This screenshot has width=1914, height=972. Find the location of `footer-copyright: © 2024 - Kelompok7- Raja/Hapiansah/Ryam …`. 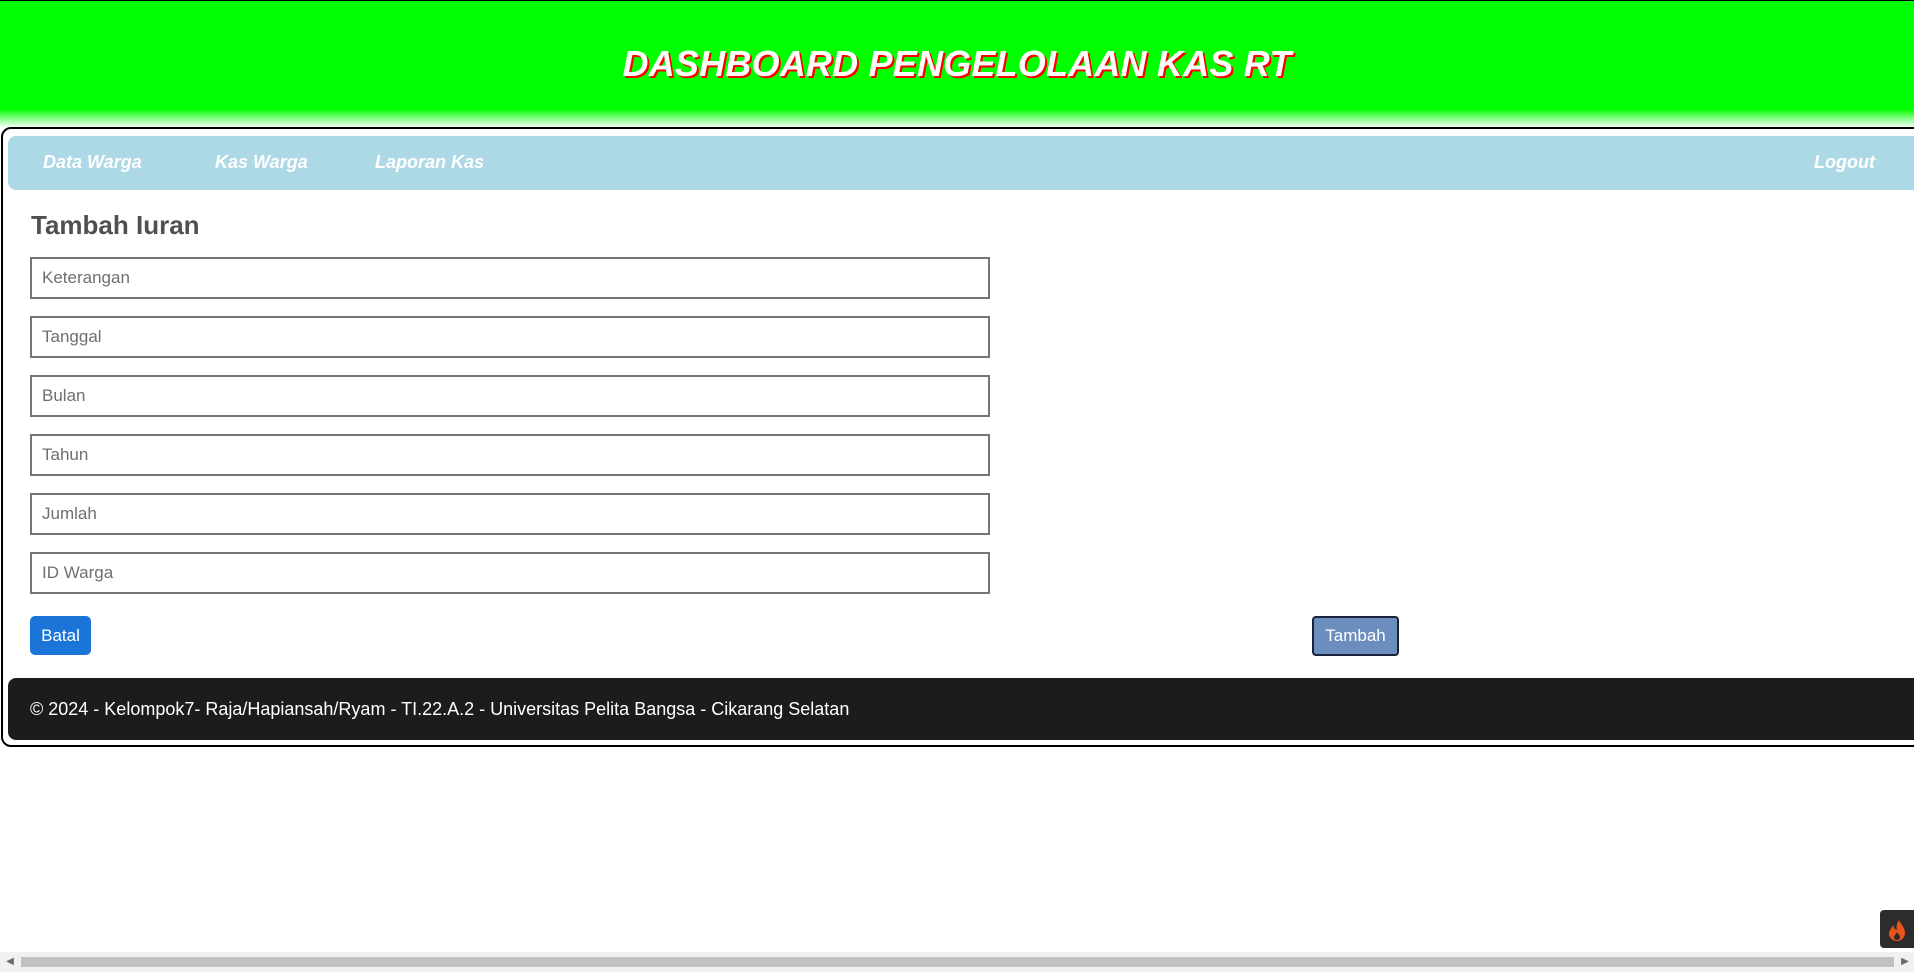

footer-copyright: © 2024 - Kelompok7- Raja/Hapiansah/Ryam … is located at coordinates (440, 709).